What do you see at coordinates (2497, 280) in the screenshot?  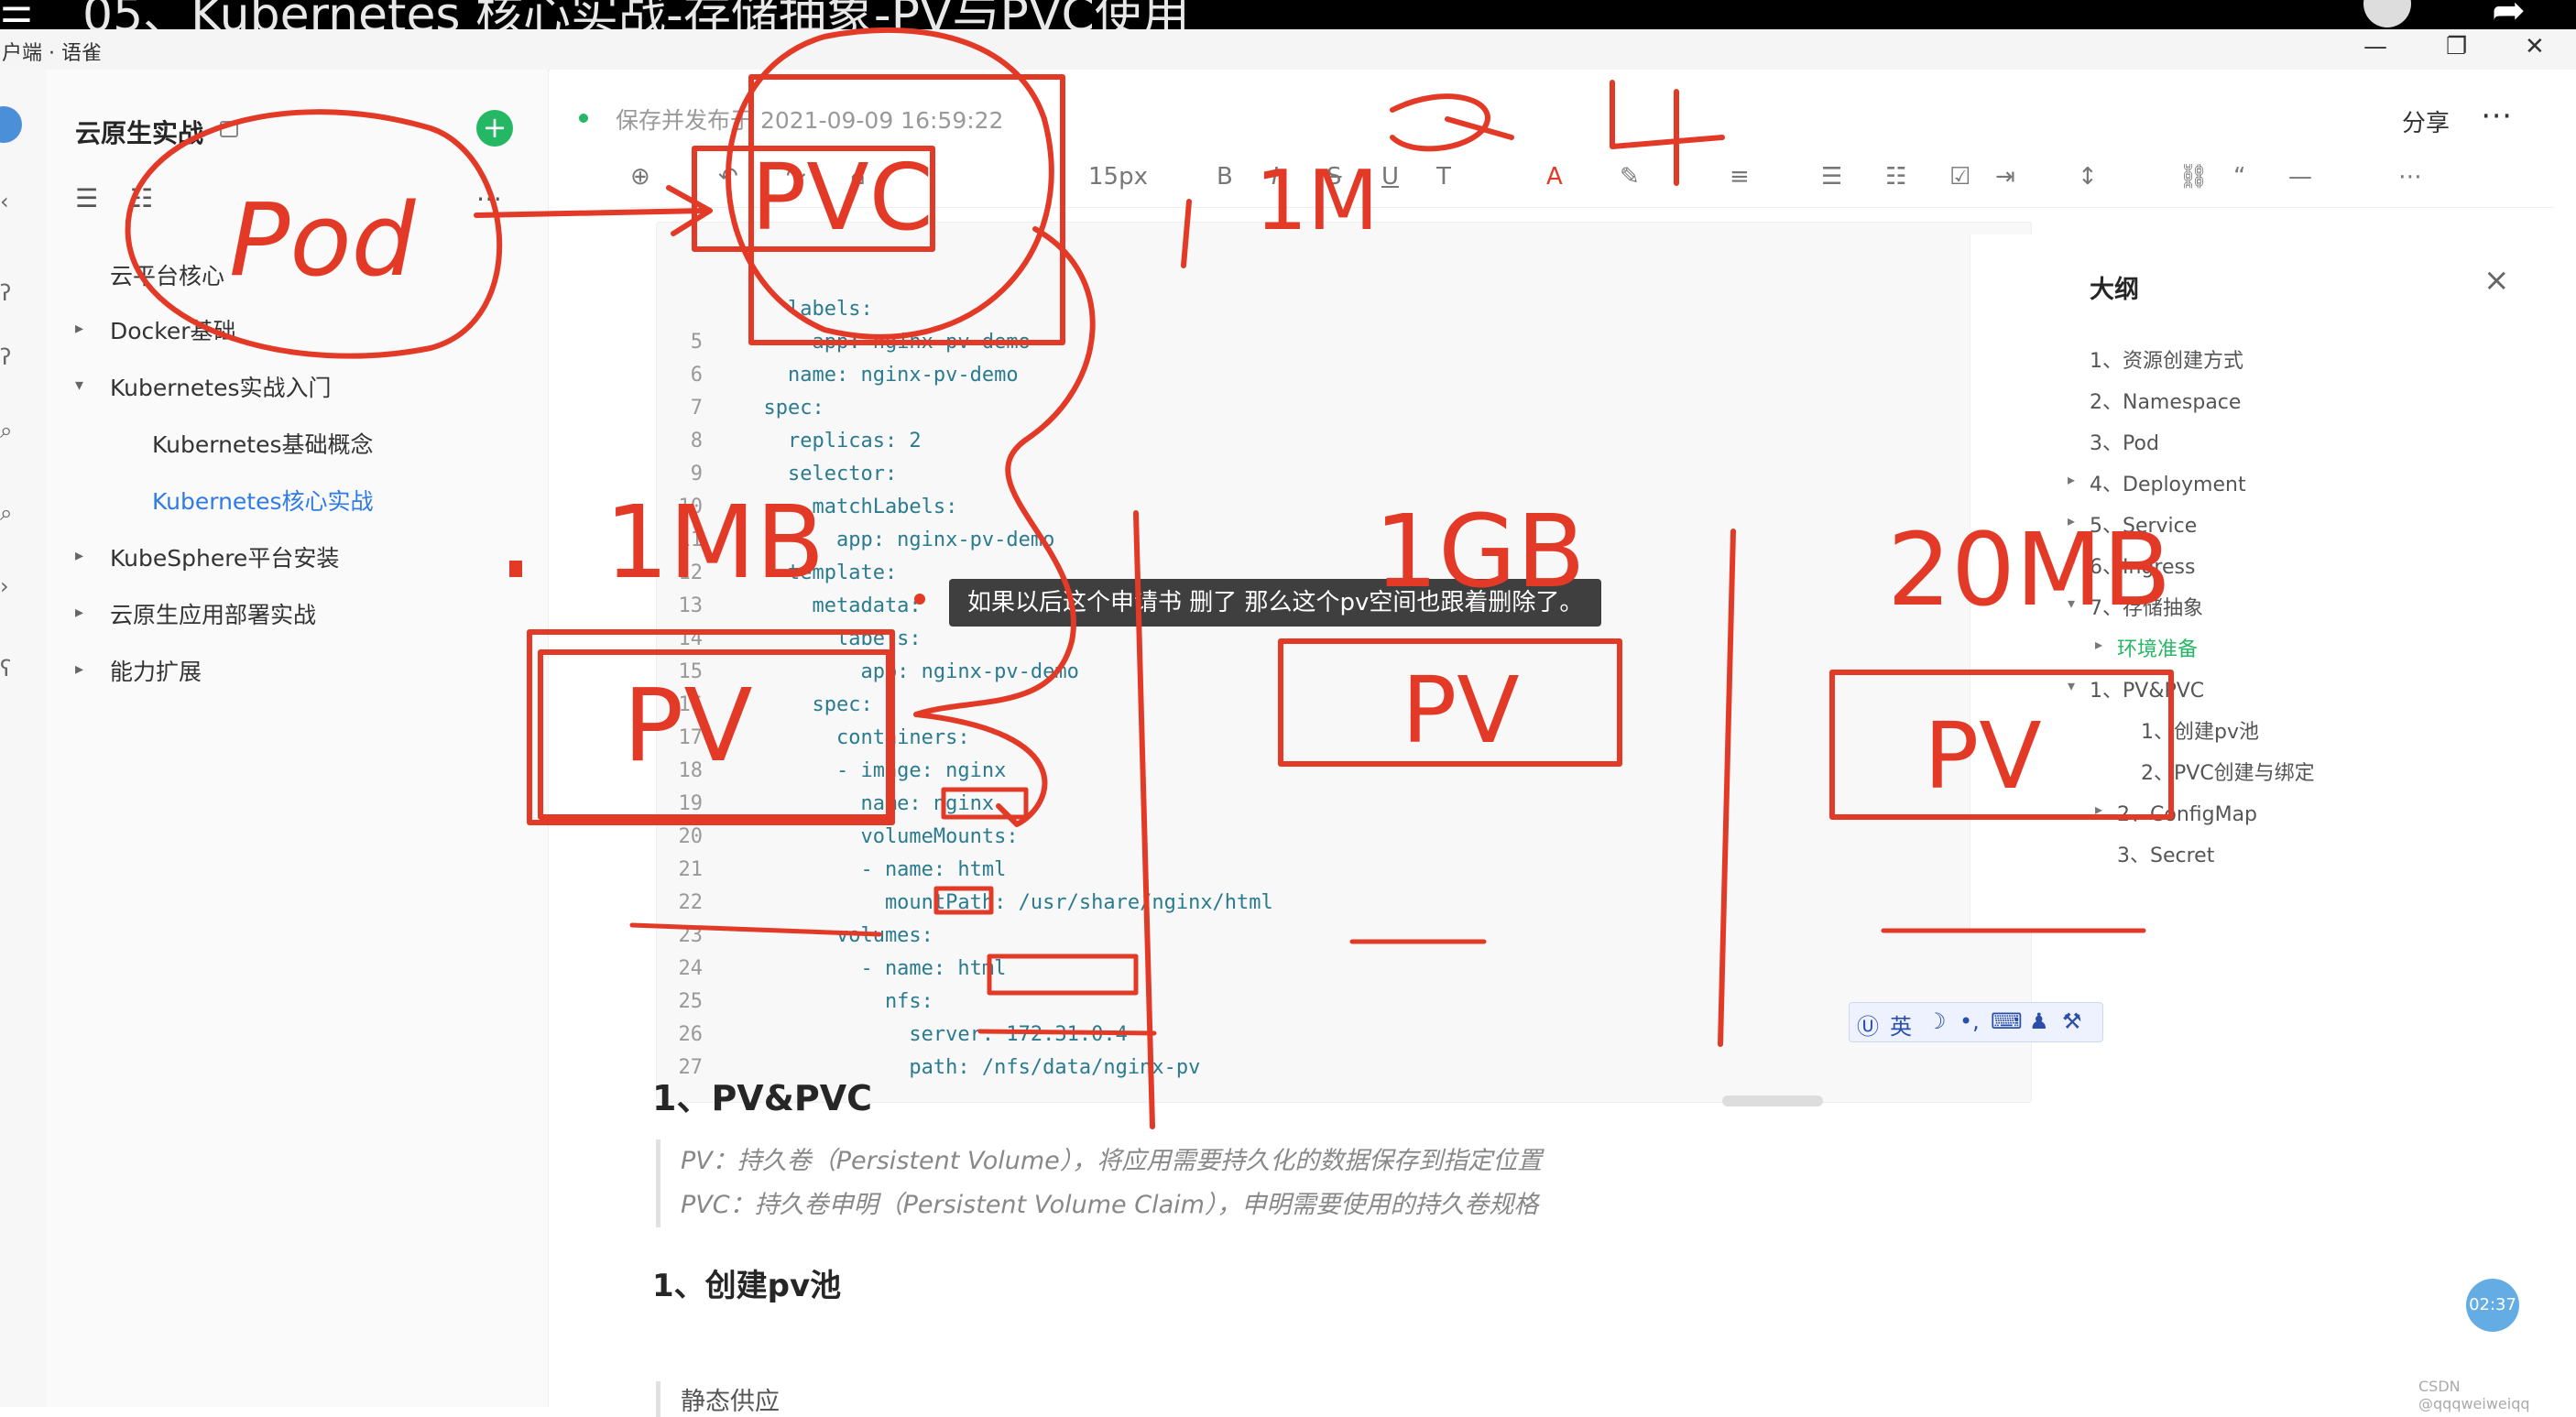 I see `close-icon: ×` at bounding box center [2497, 280].